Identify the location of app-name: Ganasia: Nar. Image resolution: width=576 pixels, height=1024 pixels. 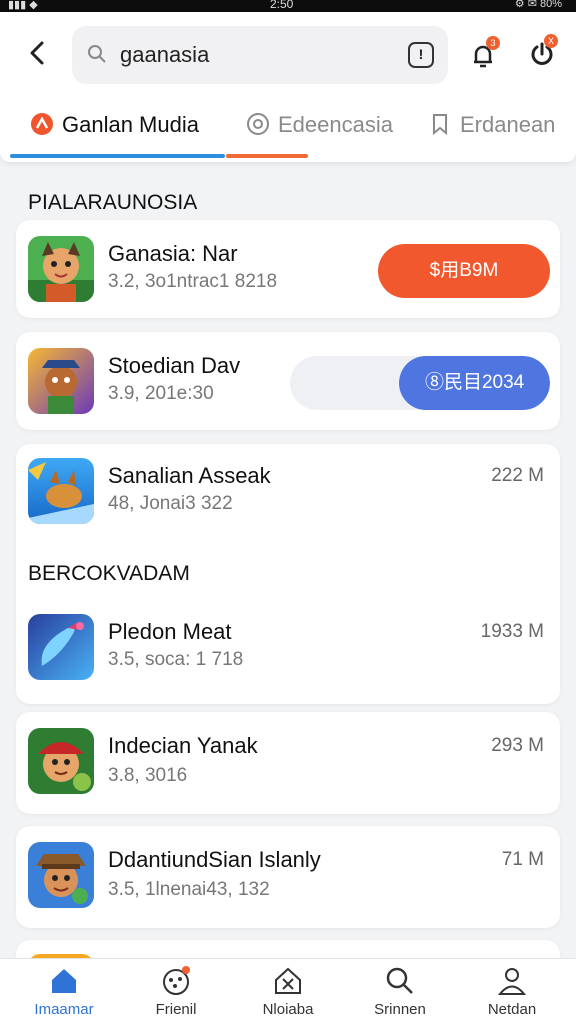
(173, 253).